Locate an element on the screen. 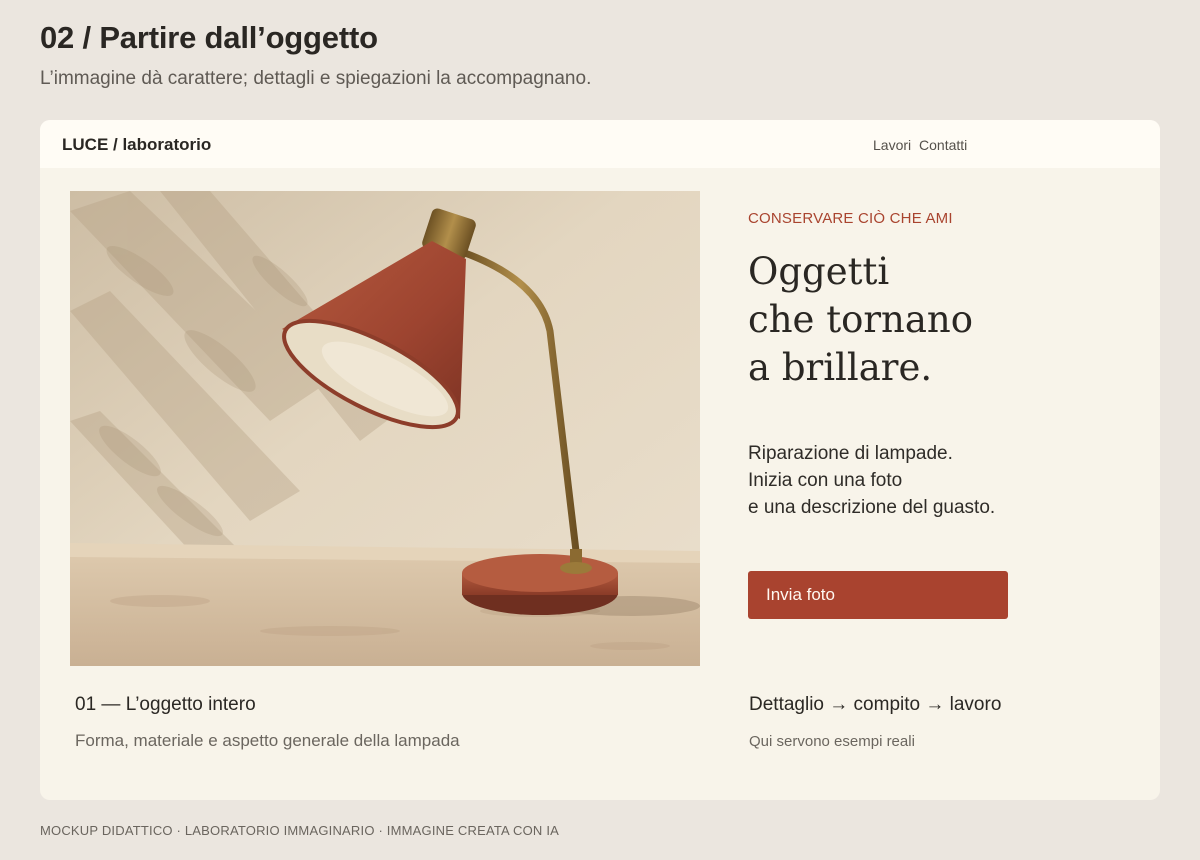 This screenshot has height=860, width=1200. hero-headline: Oggetti che tornano a brillare. is located at coordinates (860, 320).